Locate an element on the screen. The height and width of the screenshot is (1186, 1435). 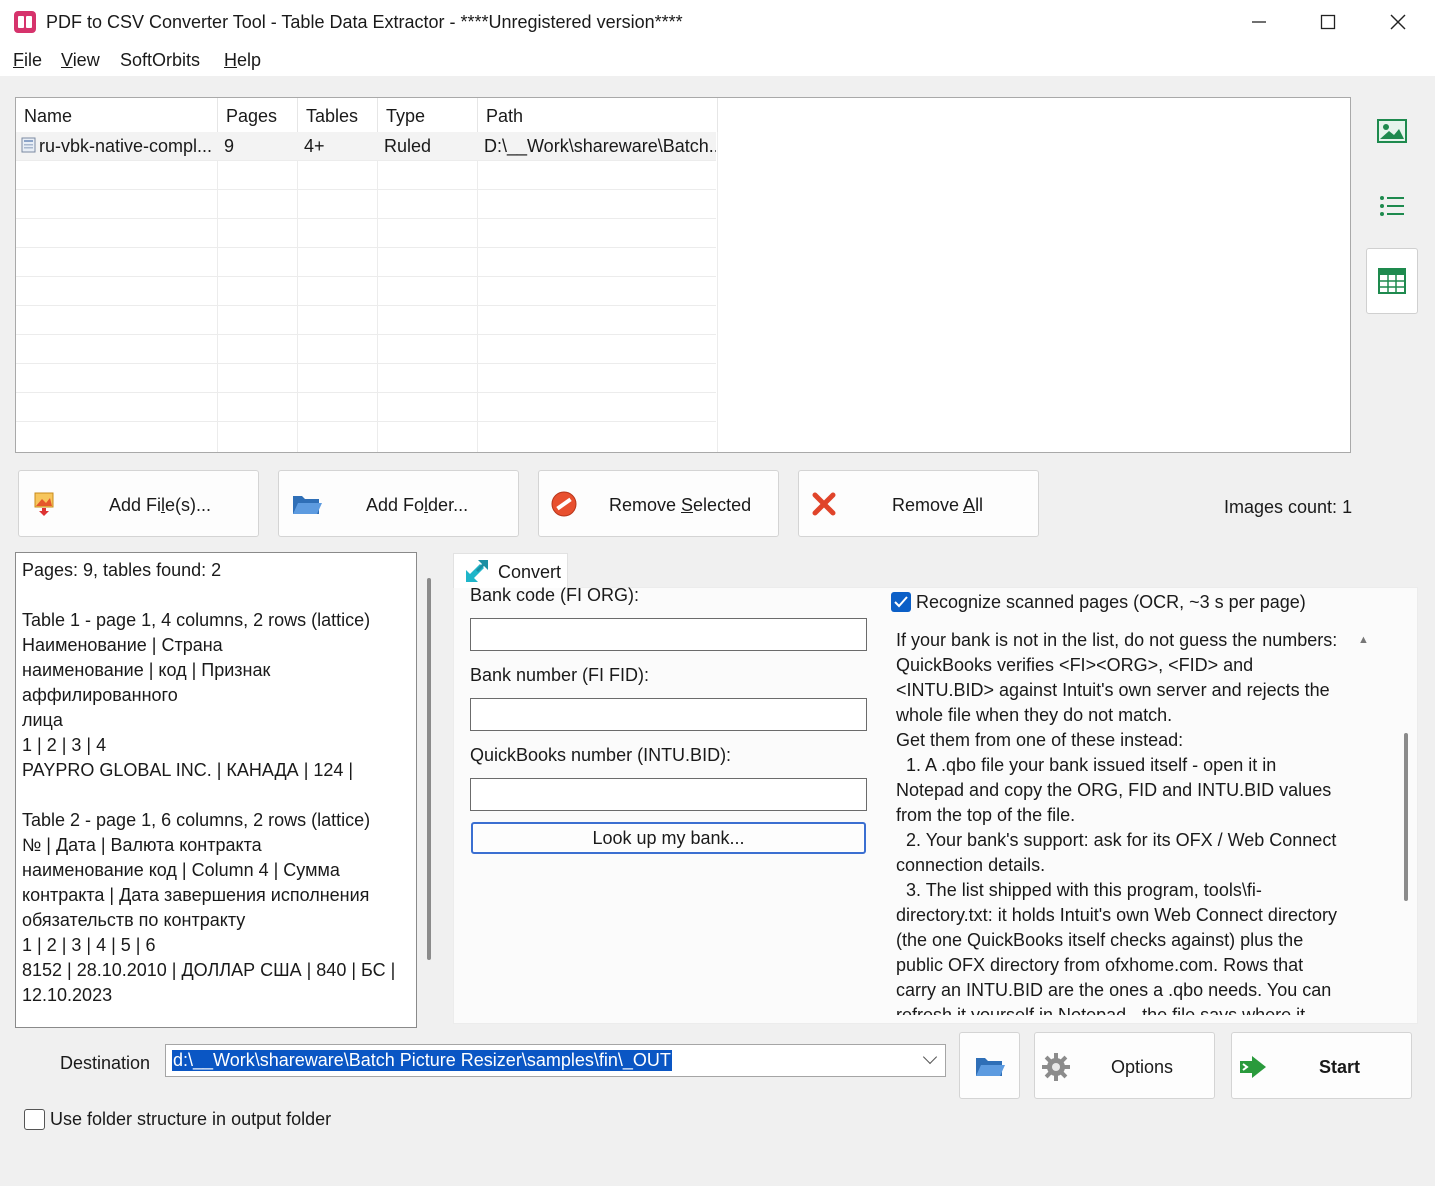
column-header-name: Name is located at coordinates (117, 115).